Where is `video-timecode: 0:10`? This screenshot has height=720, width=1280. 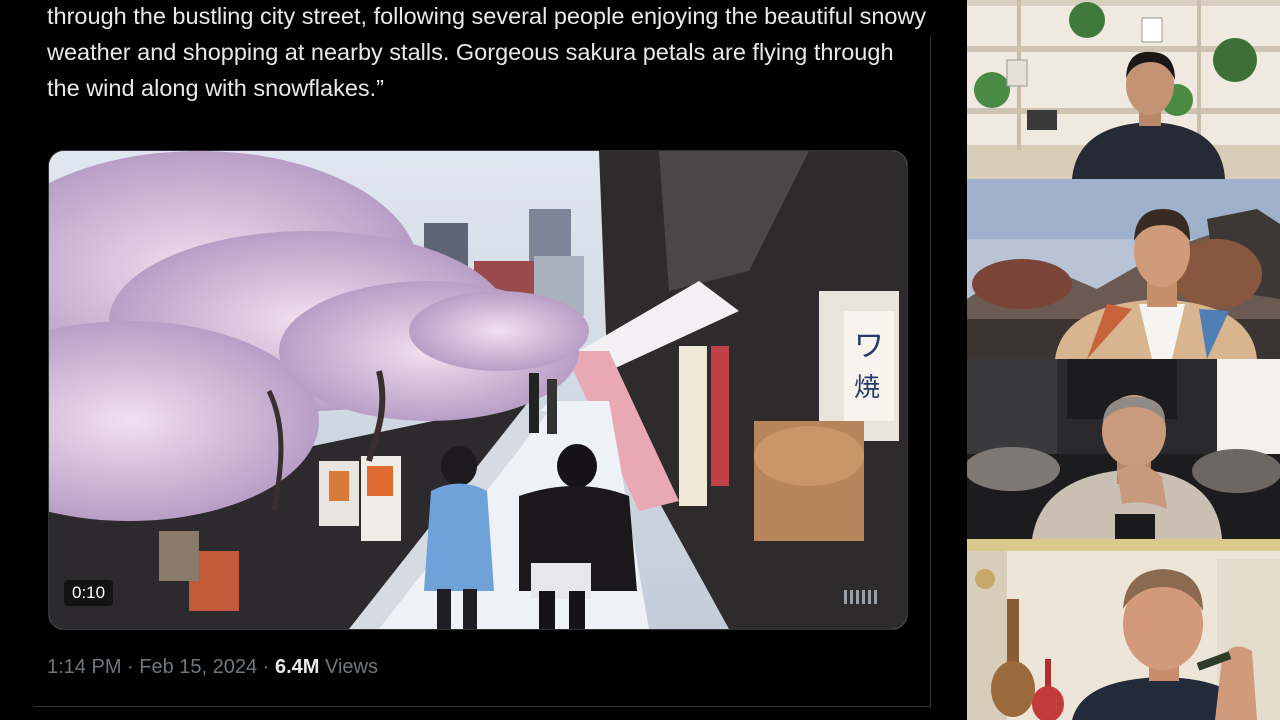 video-timecode: 0:10 is located at coordinates (89, 593).